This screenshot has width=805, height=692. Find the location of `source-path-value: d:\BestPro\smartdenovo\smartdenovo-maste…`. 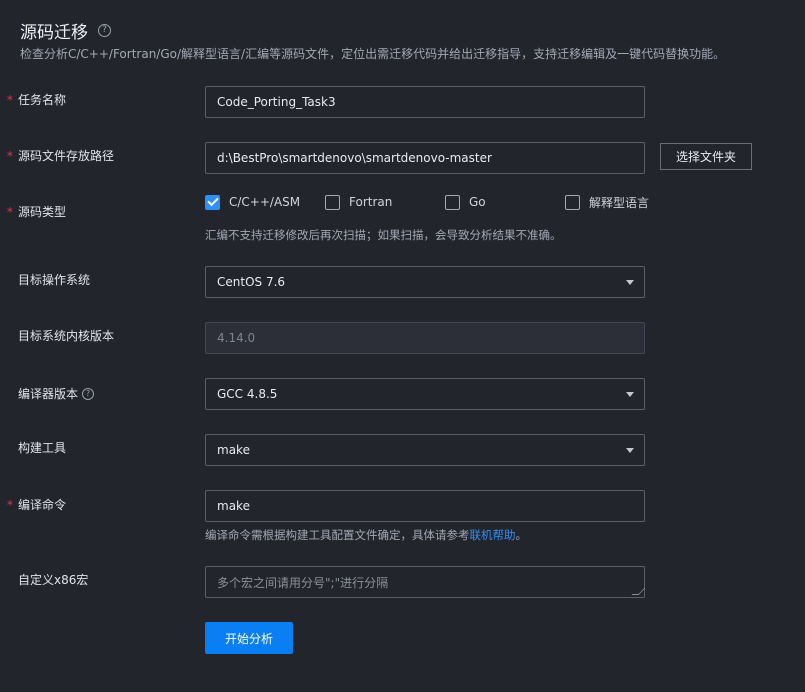

source-path-value: d:\BestPro\smartdenovo\smartdenovo-maste… is located at coordinates (354, 158).